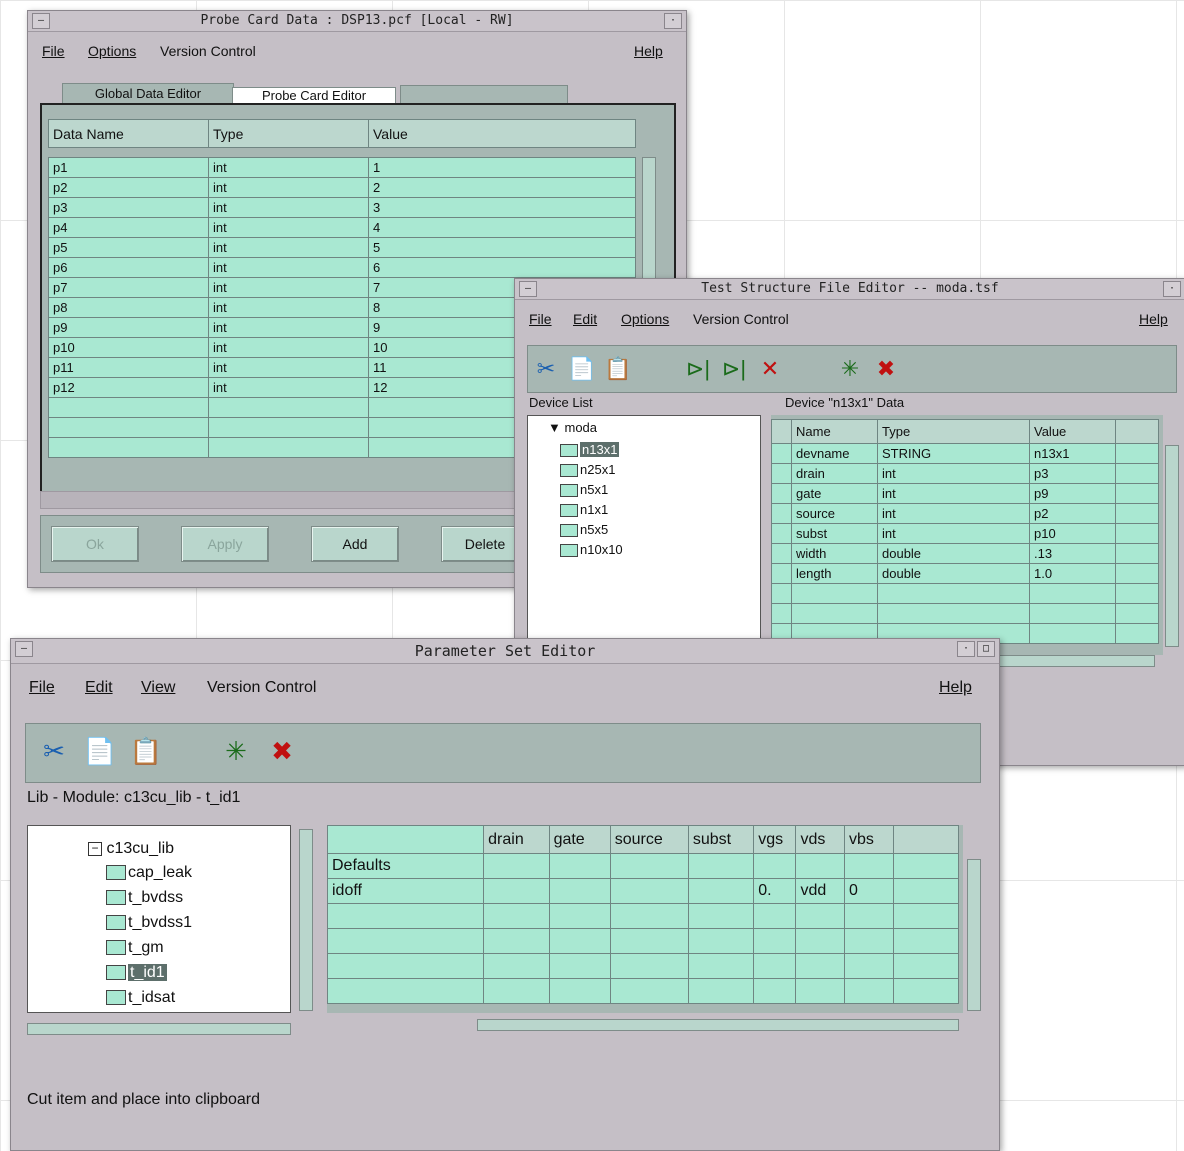 The height and width of the screenshot is (1151, 1184). Describe the element at coordinates (965, 573) in the screenshot. I see `table-row: length double 1.0` at that location.